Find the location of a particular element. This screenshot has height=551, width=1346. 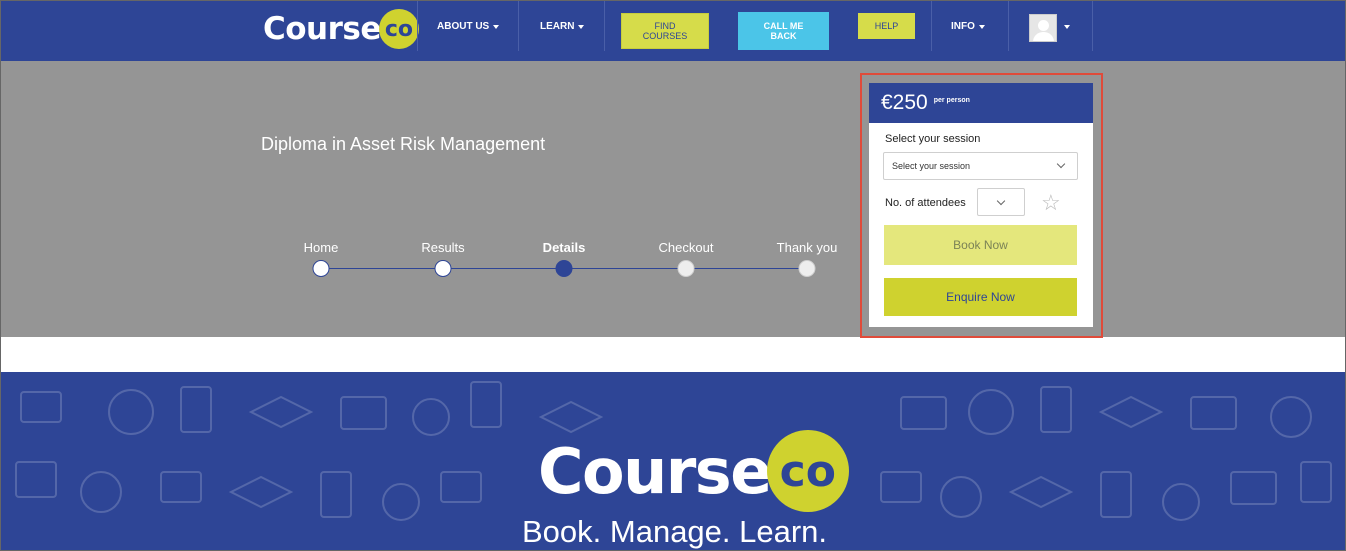

find-courses-line2: COURSES is located at coordinates (665, 36).